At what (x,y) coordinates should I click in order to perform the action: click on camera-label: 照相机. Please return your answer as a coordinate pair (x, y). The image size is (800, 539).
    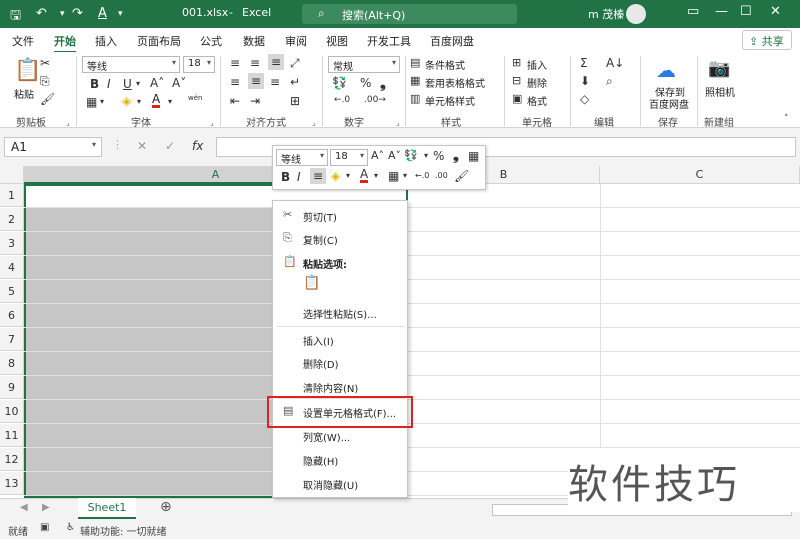
    Looking at the image, I should click on (720, 91).